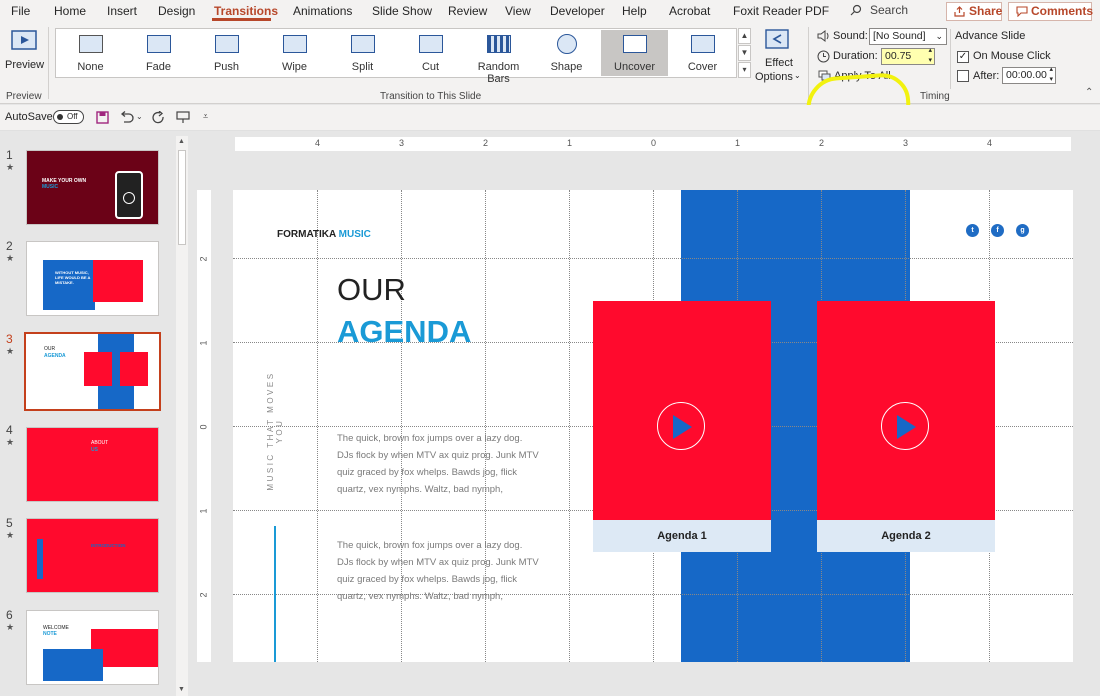  I want to click on after-checkbox, so click(963, 76).